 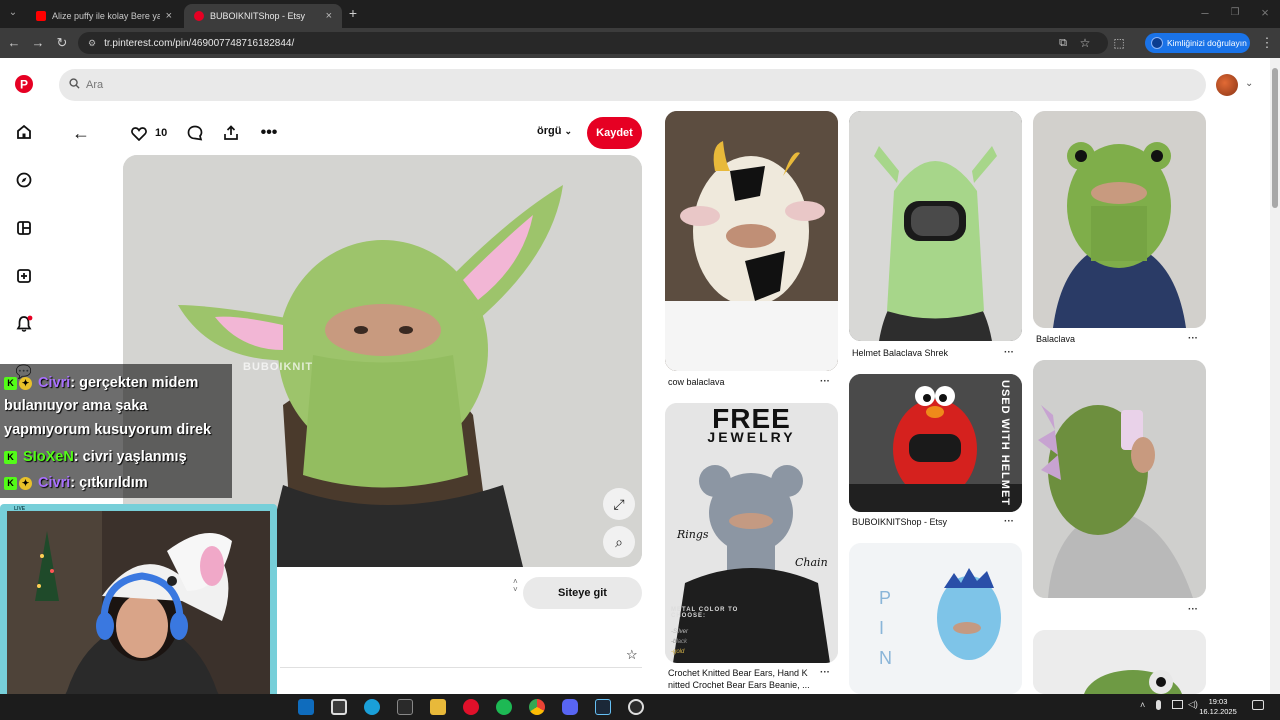 I want to click on overlay-option-black: -black, so click(x=679, y=642).